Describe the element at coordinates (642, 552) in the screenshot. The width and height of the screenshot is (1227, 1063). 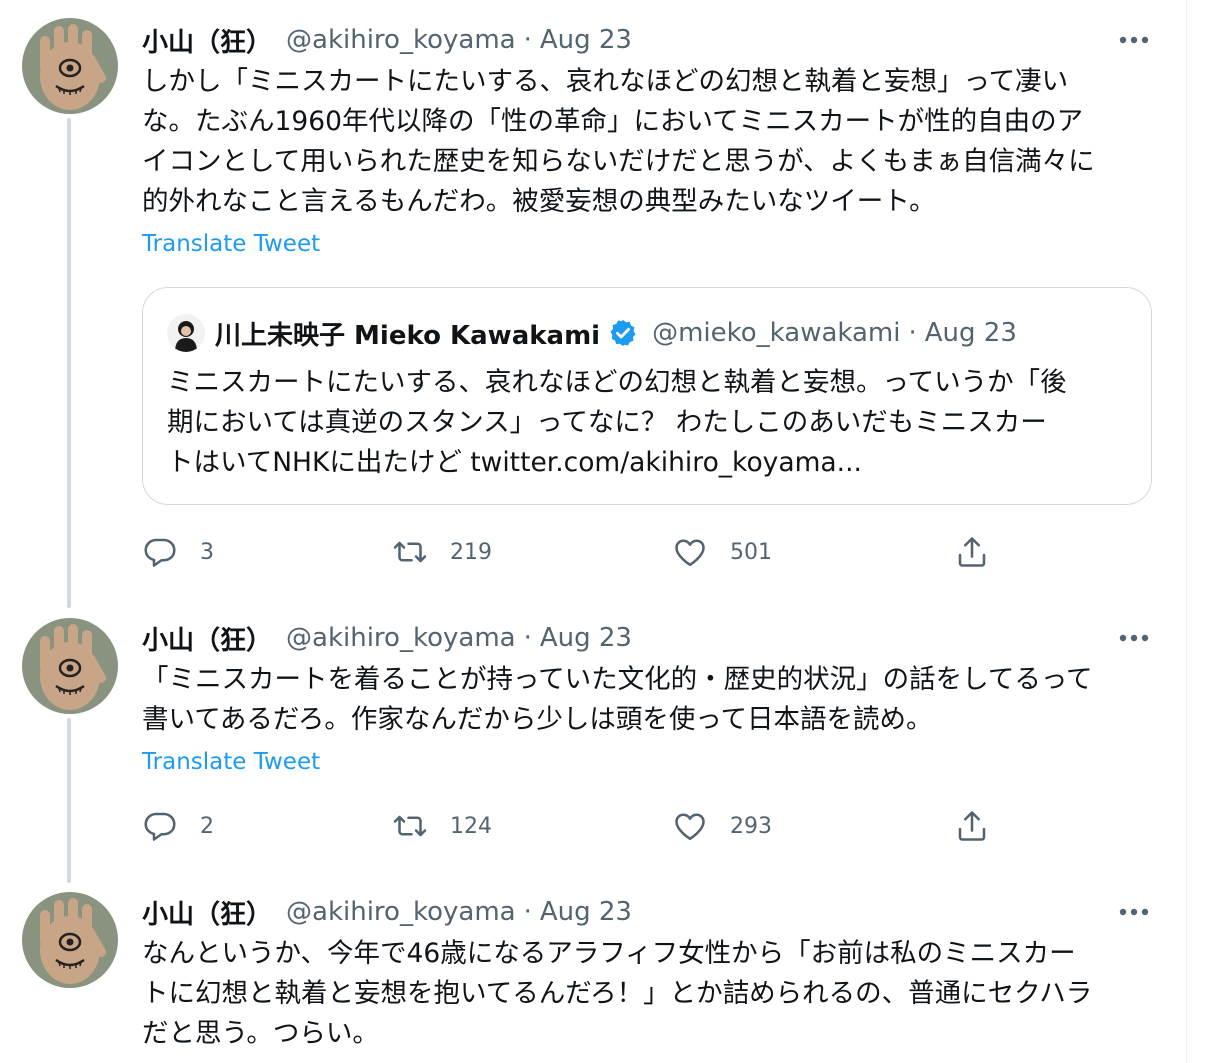
I see `tweet-actions: 3 219 501` at that location.